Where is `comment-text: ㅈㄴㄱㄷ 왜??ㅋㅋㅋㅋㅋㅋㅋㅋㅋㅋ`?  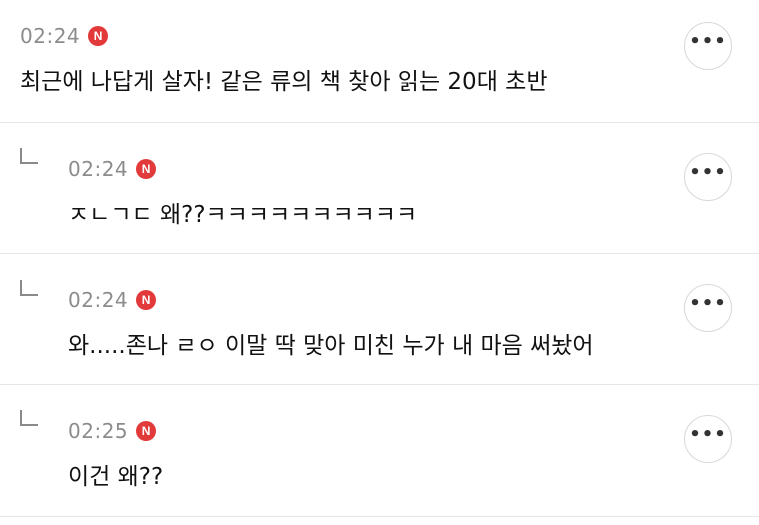 comment-text: ㅈㄴㄱㄷ 왜??ㅋㅋㅋㅋㅋㅋㅋㅋㅋㅋ is located at coordinates (243, 215).